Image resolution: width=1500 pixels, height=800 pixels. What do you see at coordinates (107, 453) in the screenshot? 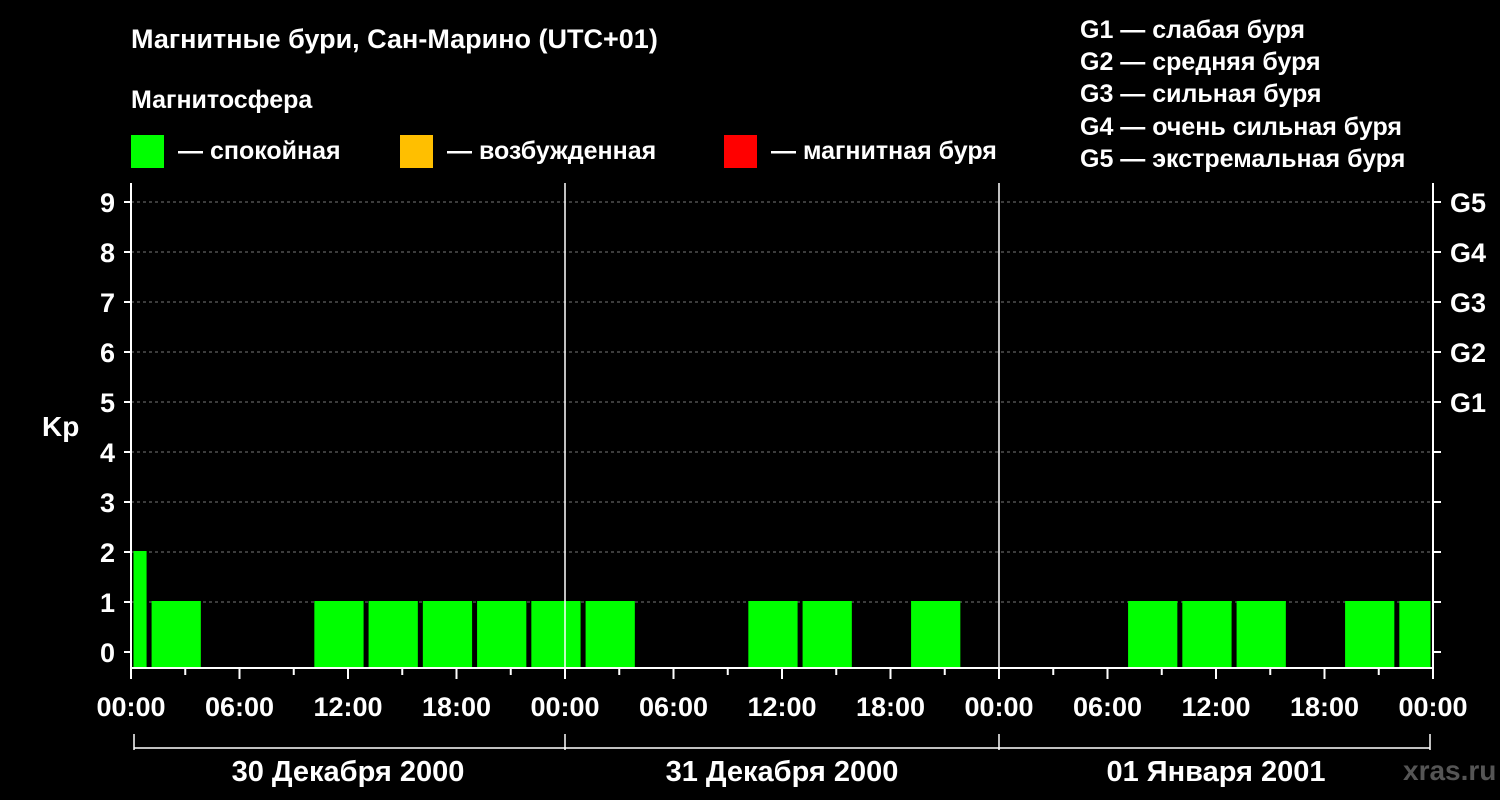
I see `y-tick-label-4: 4` at bounding box center [107, 453].